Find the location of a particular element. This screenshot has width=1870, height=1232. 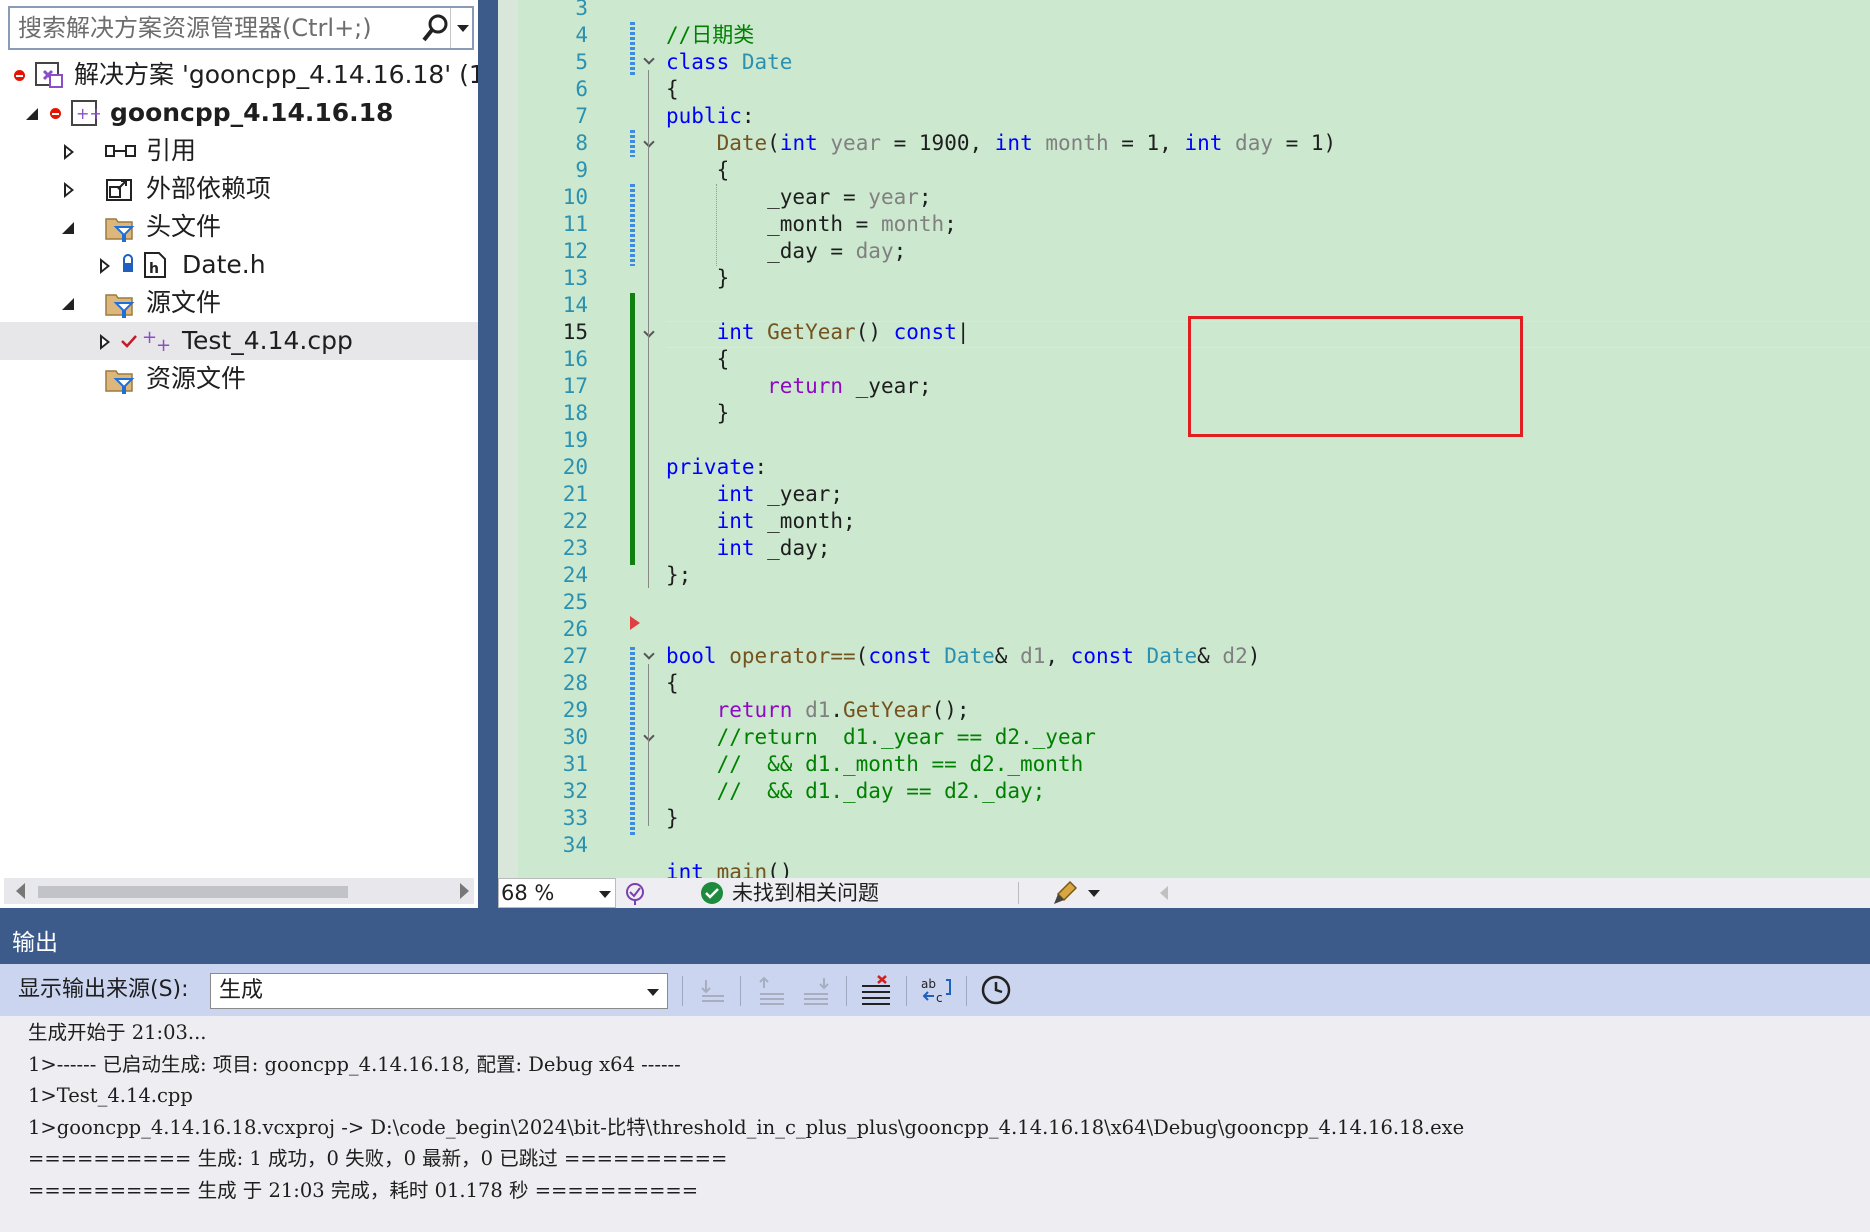

tree-item-resource-files: 资源文件 is located at coordinates (239, 379).